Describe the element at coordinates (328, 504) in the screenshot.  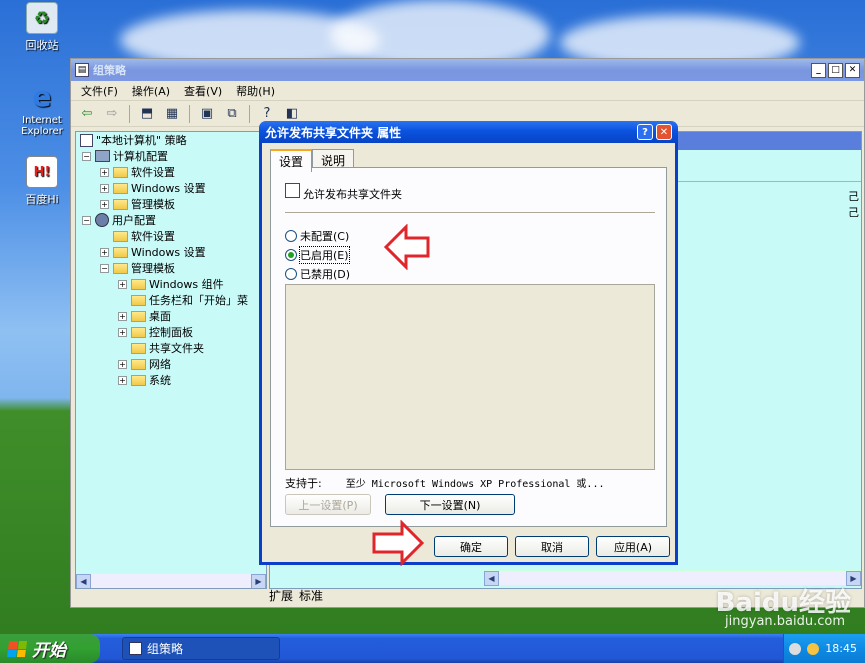
I see `previous-setting-button: 上一设置(P)` at that location.